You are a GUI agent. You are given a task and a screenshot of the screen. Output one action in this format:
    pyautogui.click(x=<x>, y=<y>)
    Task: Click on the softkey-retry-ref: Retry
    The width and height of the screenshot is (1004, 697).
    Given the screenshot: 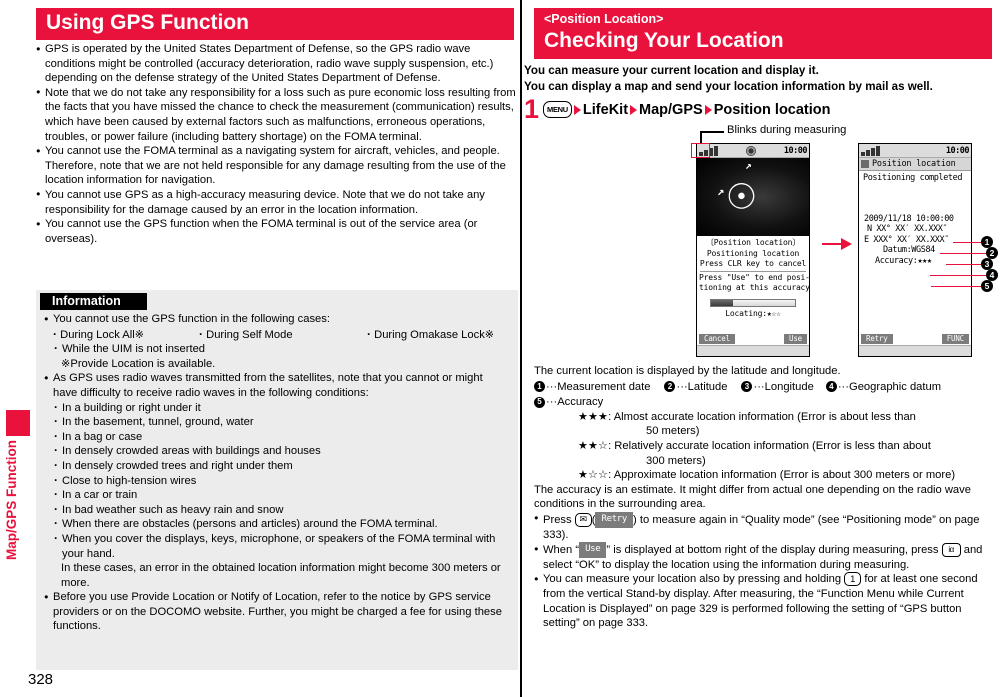 What is the action you would take?
    pyautogui.click(x=614, y=519)
    